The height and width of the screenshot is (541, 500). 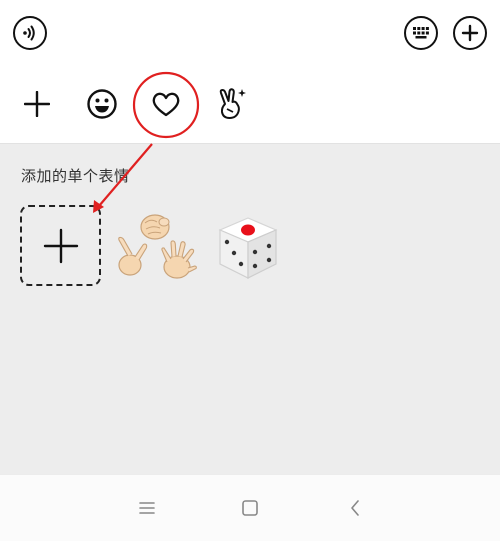 I want to click on add-sticker-button, so click(x=60, y=245).